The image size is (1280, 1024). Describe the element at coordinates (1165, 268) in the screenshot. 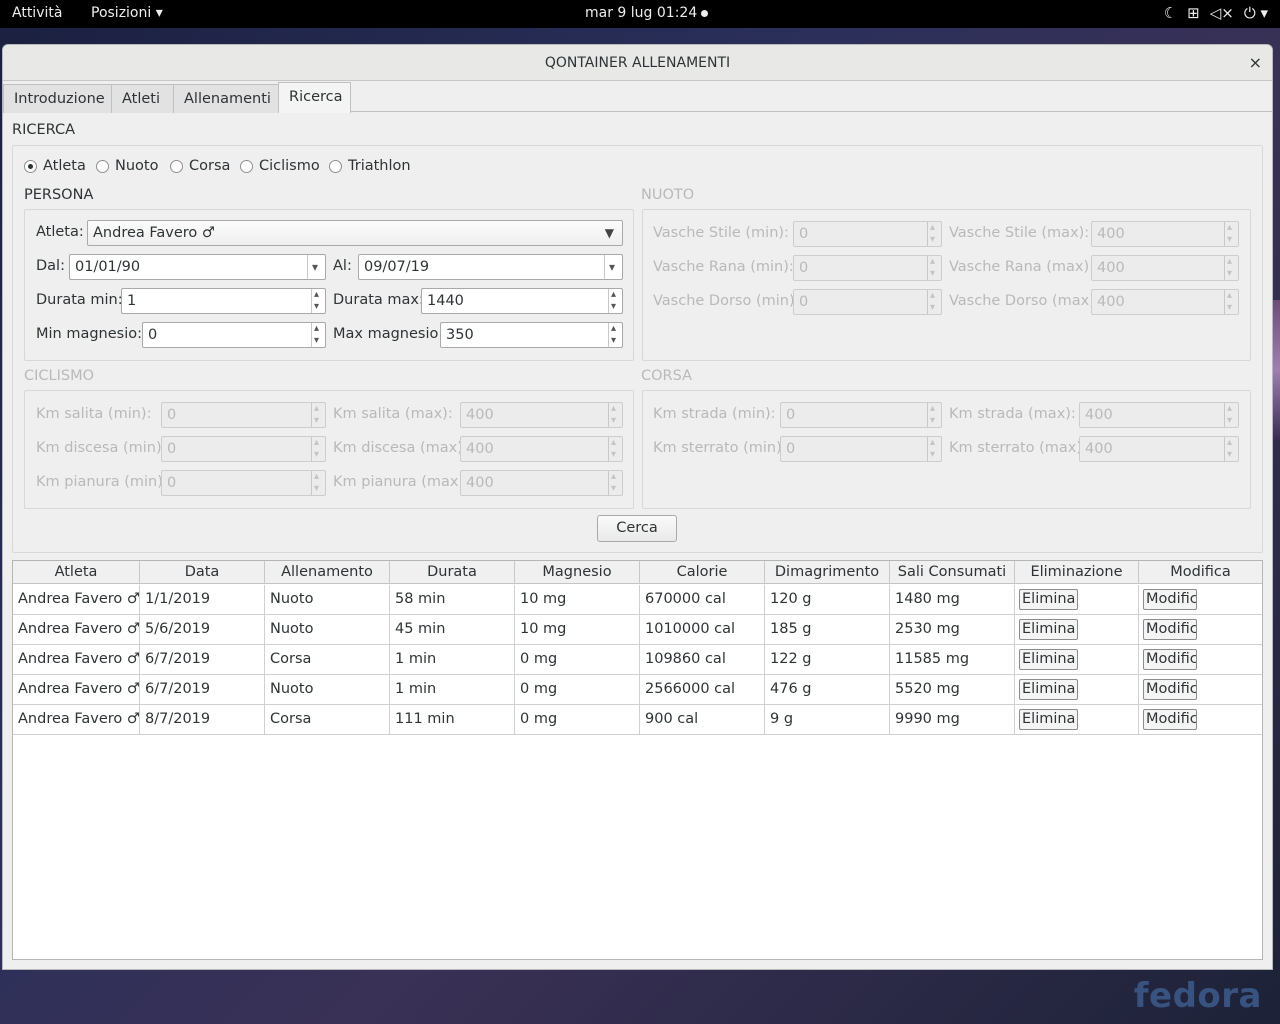

I see `vasche-rana-max-spinbox: 400` at that location.